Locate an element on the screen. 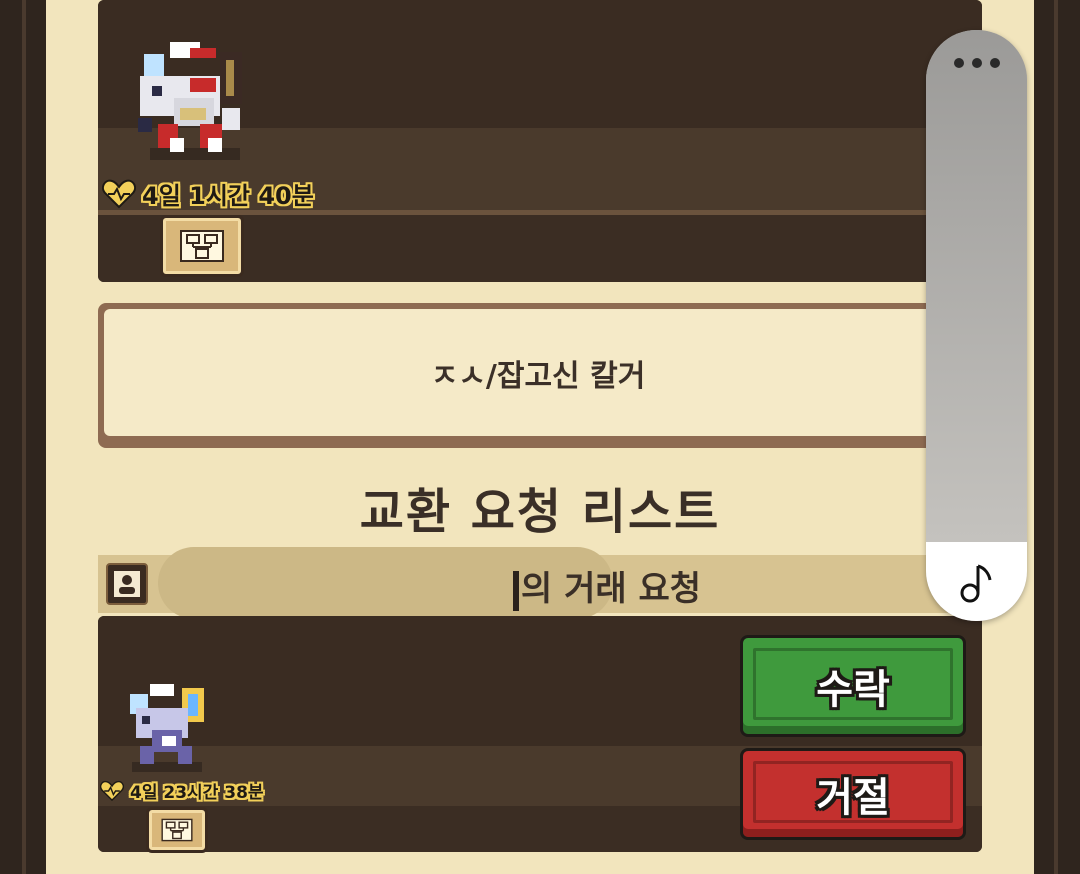  pet-timer-top: 4일 1시간 40분 is located at coordinates (208, 193).